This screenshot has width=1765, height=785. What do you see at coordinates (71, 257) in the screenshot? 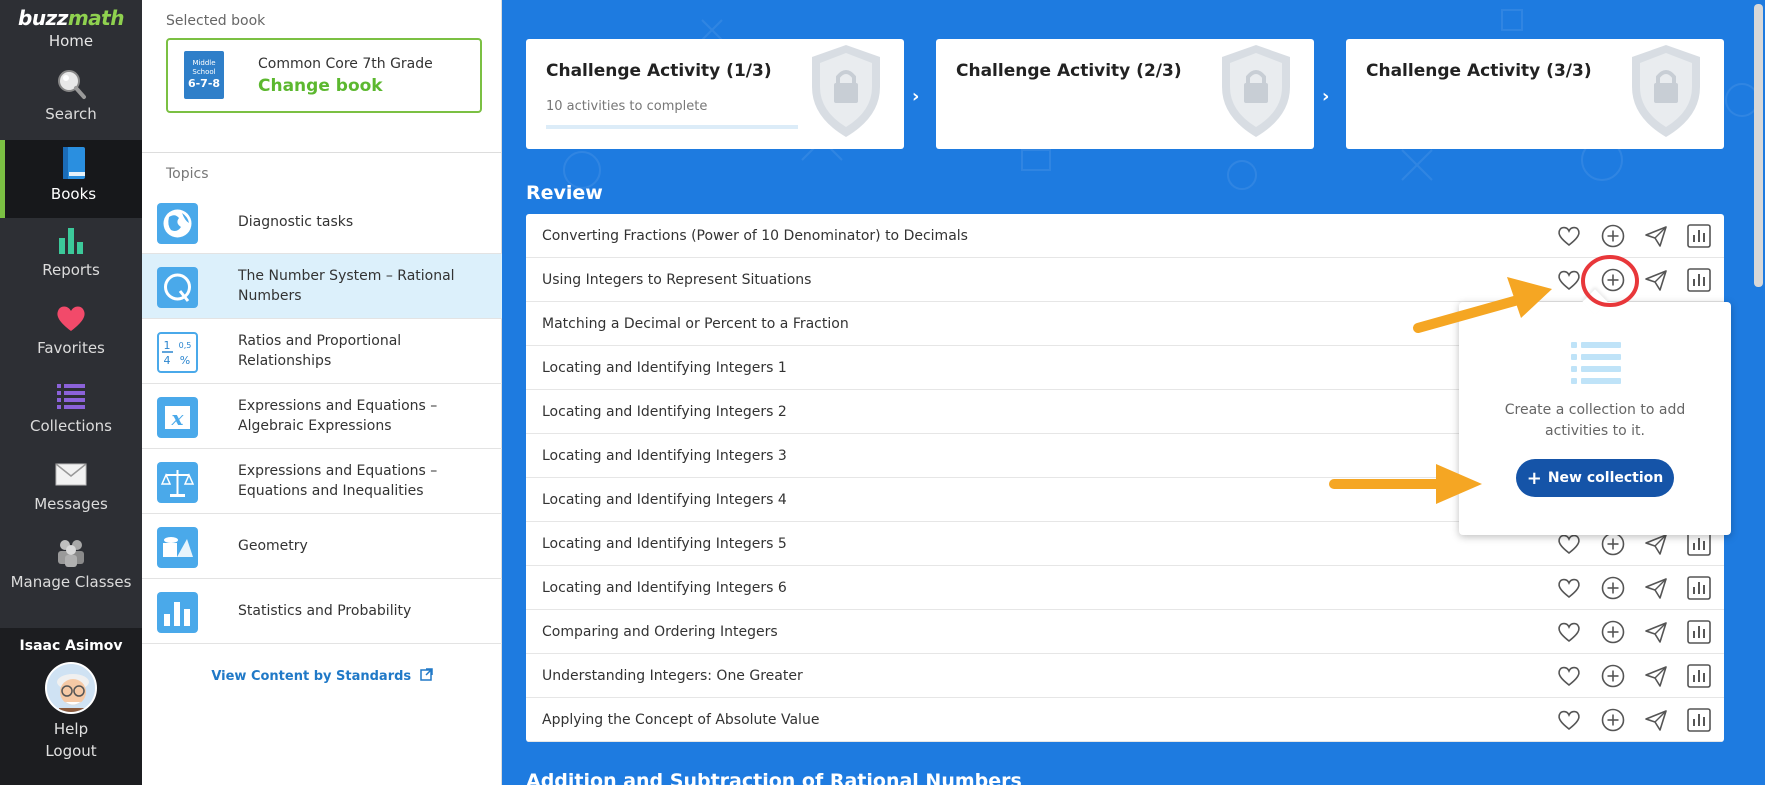
I see `nav-item-reports: Reports` at bounding box center [71, 257].